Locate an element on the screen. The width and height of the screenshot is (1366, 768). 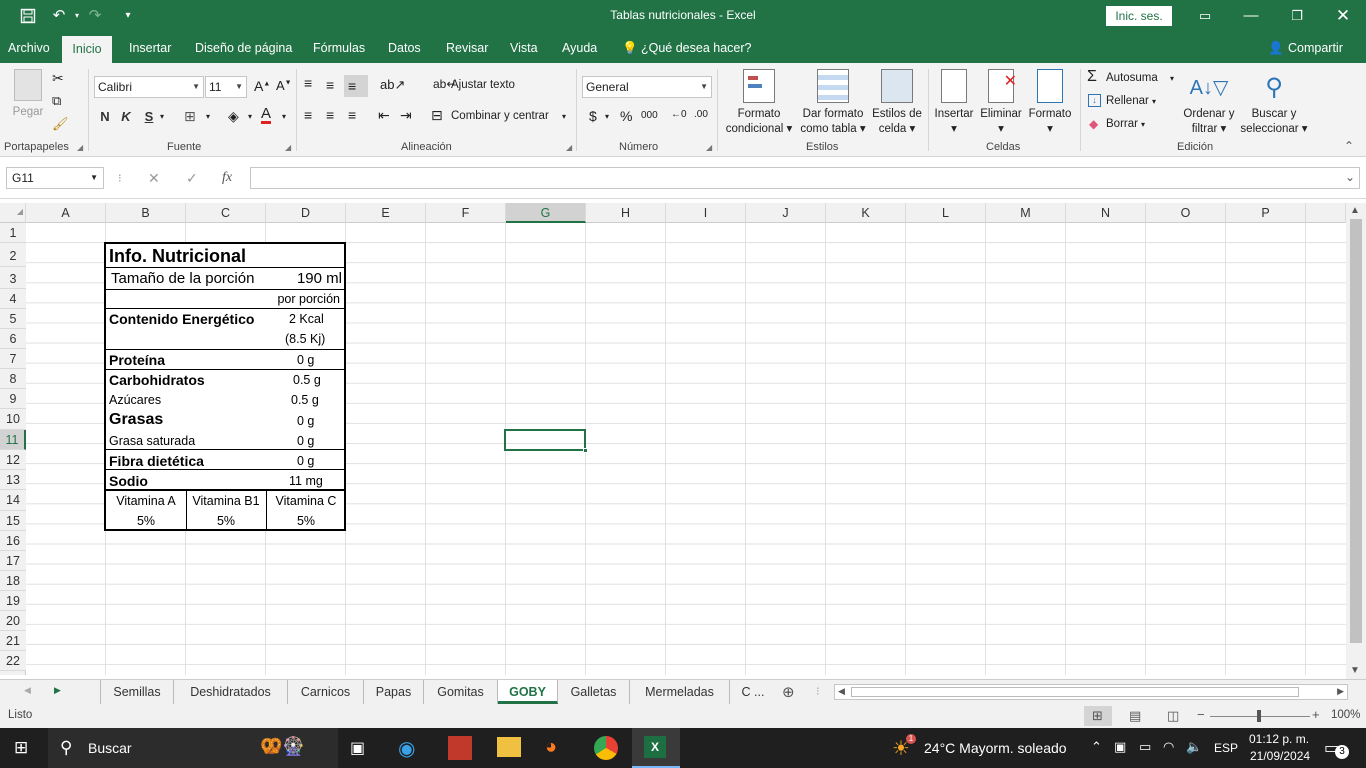
autosum-dropdown-icon: ▾ is located at coordinates (1172, 78).